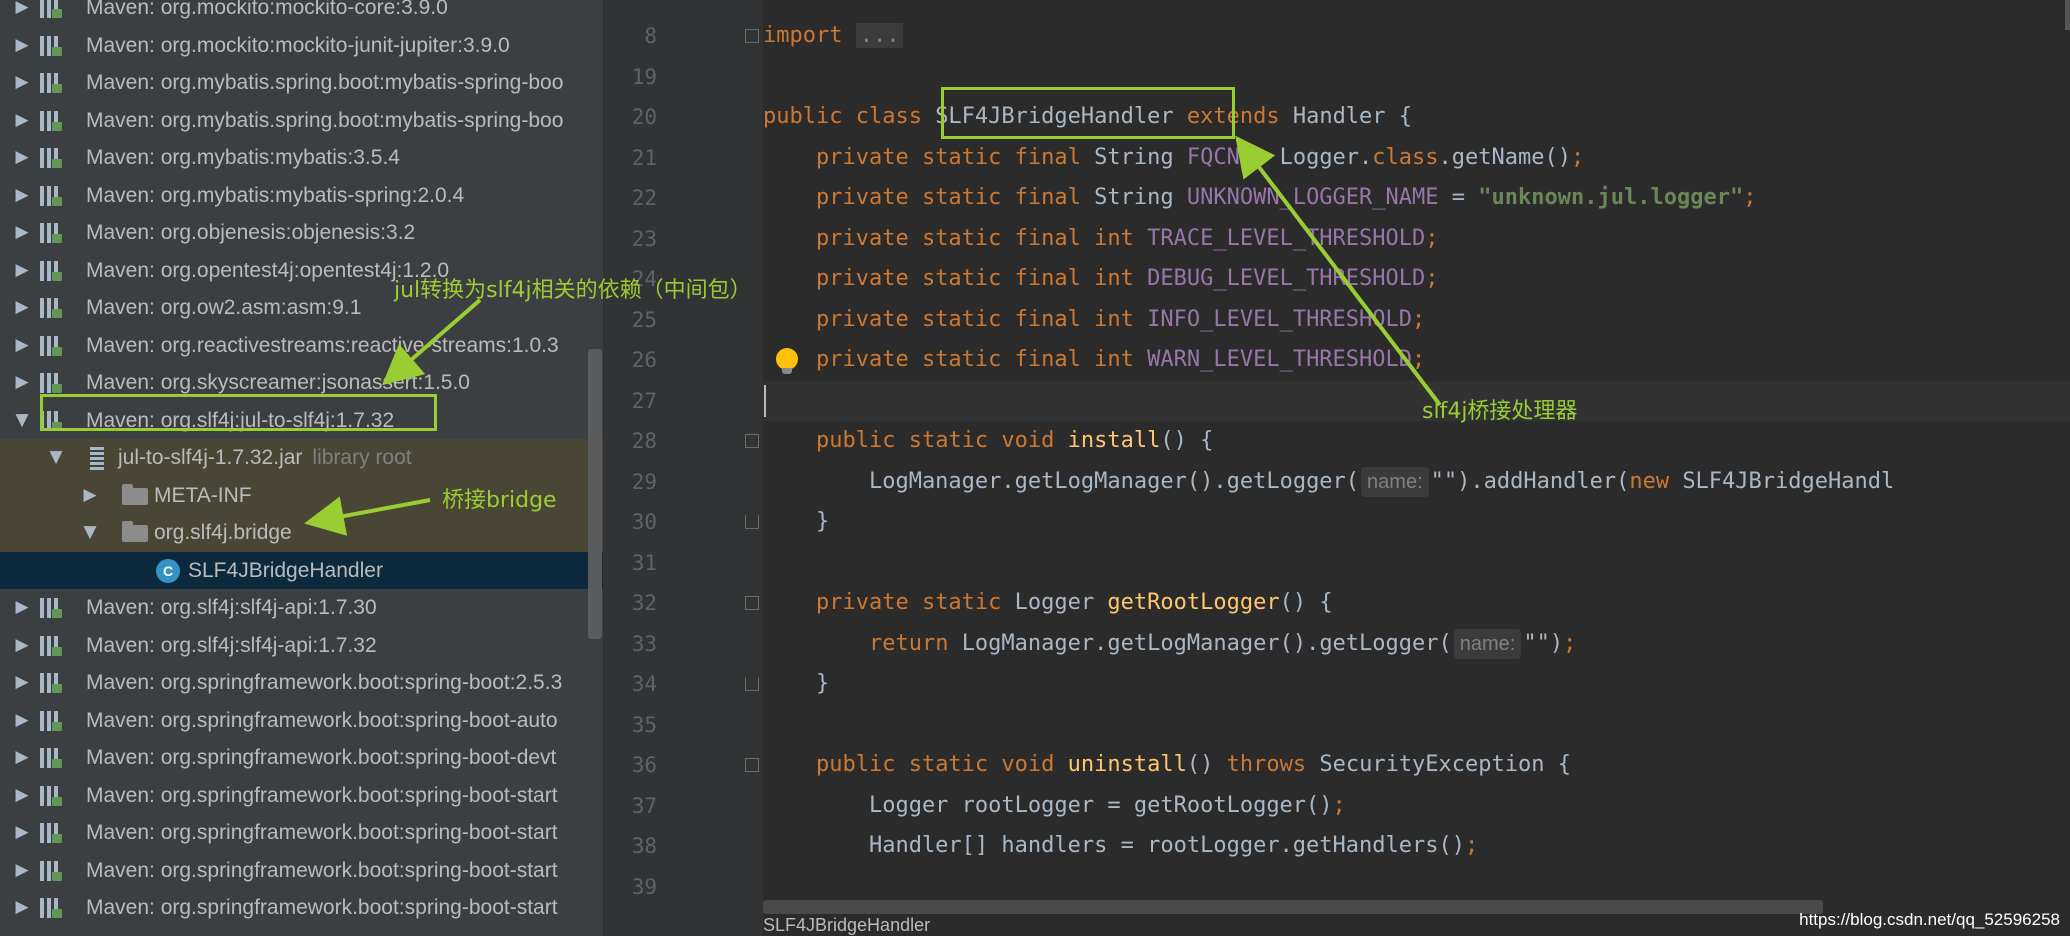  Describe the element at coordinates (301, 233) in the screenshot. I see `tree-row: ▶ Maven: org.objenesis:objenesis:3.2` at that location.